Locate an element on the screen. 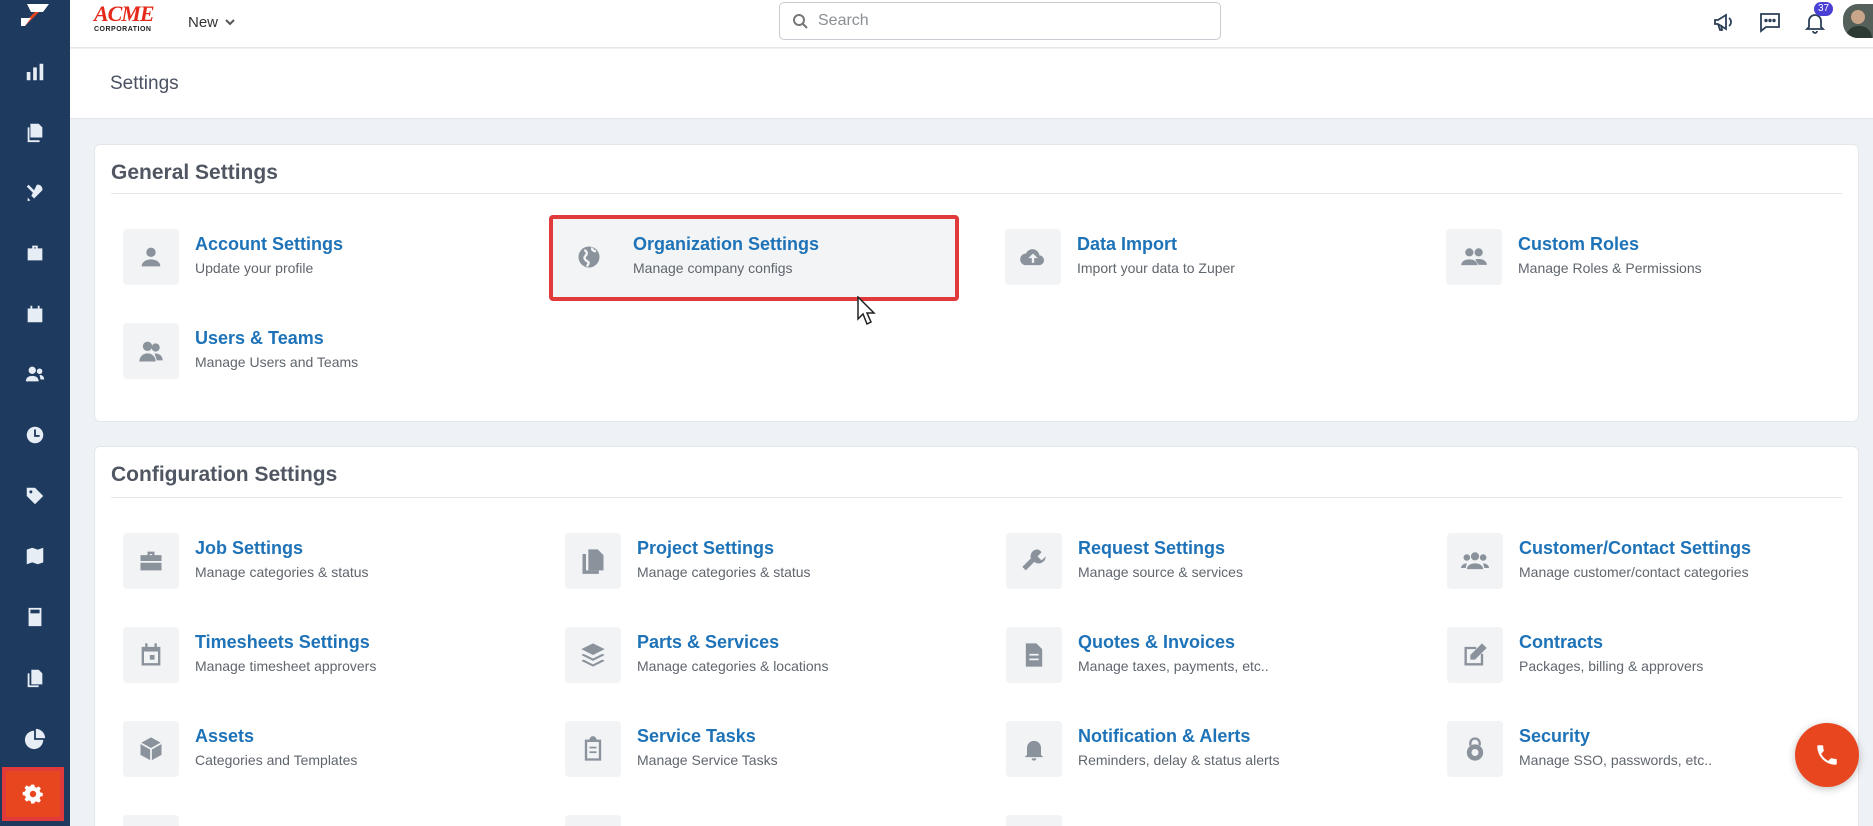 The image size is (1873, 826). tile-subtitle: Manage Roles & Permissions is located at coordinates (1610, 268).